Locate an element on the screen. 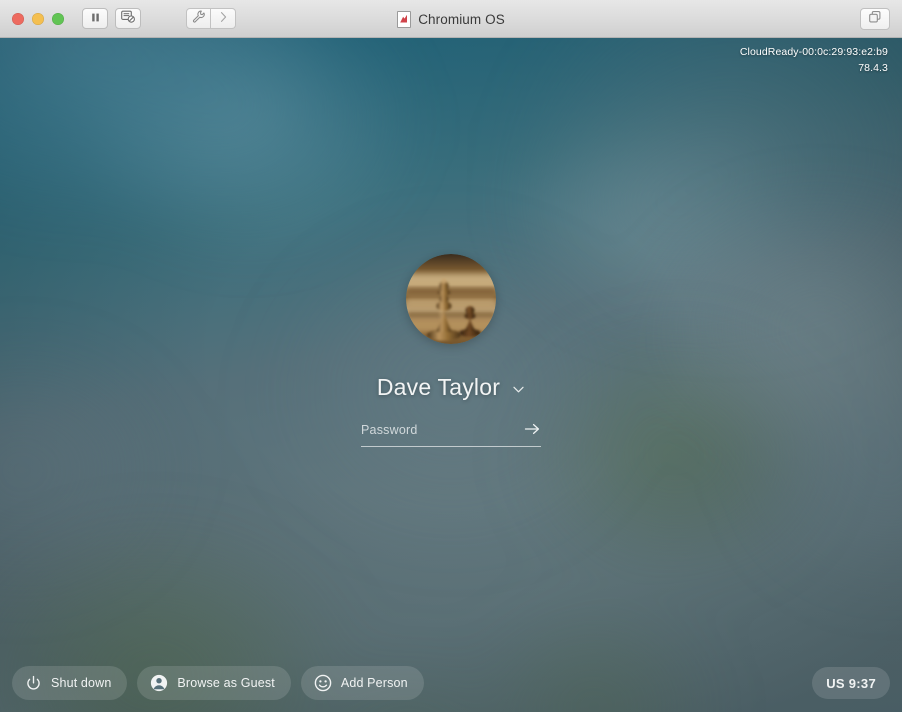 The image size is (902, 712). chevron-right-icon is located at coordinates (223, 19).